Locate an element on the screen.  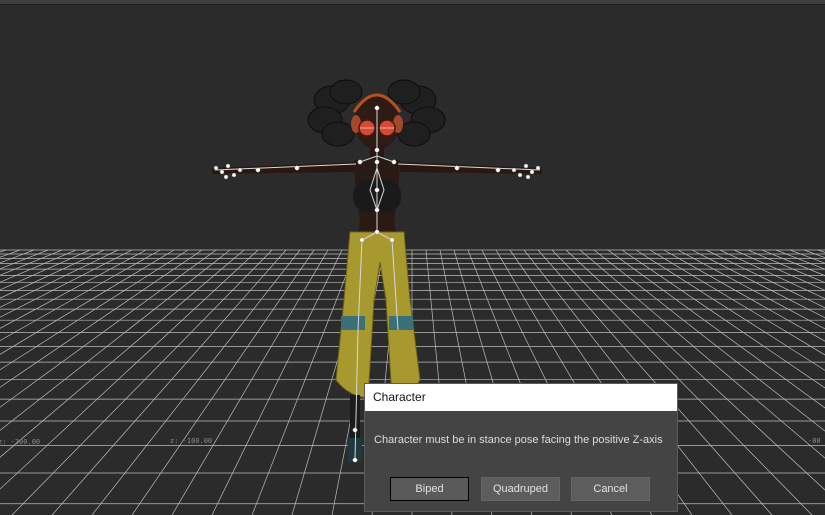
dialog-title: Character is located at coordinates (521, 397).